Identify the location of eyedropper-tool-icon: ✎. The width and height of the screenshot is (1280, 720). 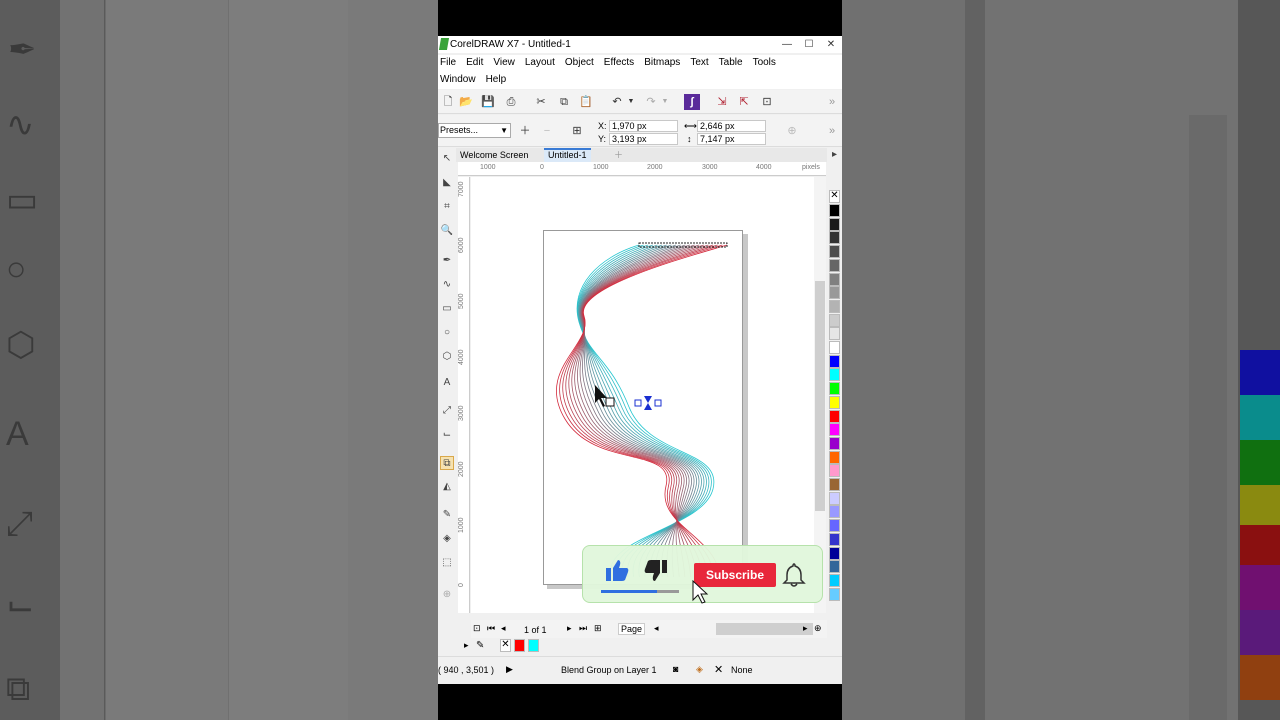
(447, 515).